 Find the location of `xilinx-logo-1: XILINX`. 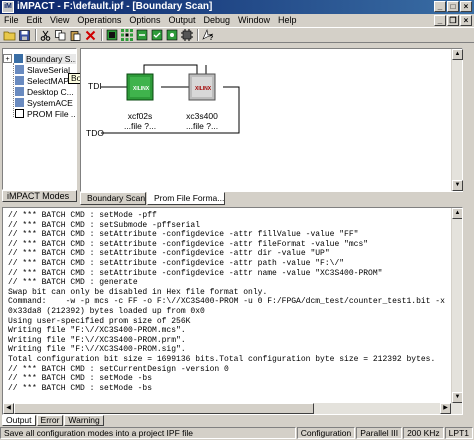

xilinx-logo-1: XILINX is located at coordinates (141, 89).